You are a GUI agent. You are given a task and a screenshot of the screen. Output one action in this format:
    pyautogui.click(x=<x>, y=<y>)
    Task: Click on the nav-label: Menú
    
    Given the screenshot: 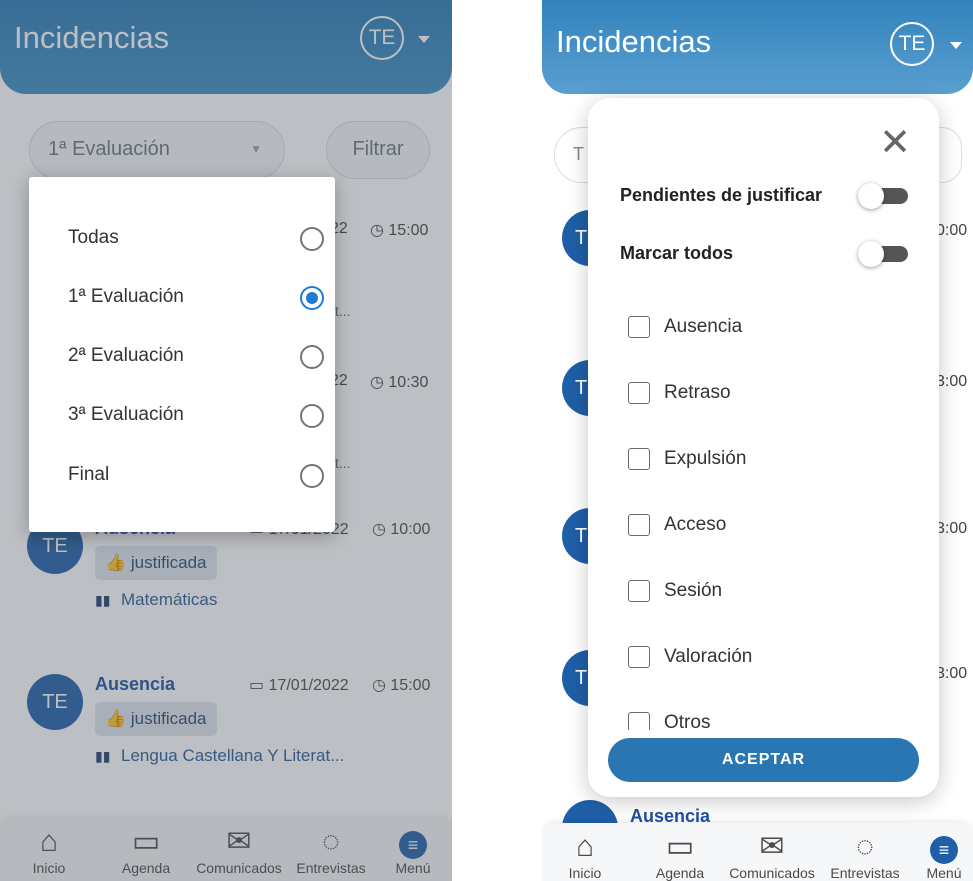 What is the action you would take?
    pyautogui.click(x=944, y=873)
    